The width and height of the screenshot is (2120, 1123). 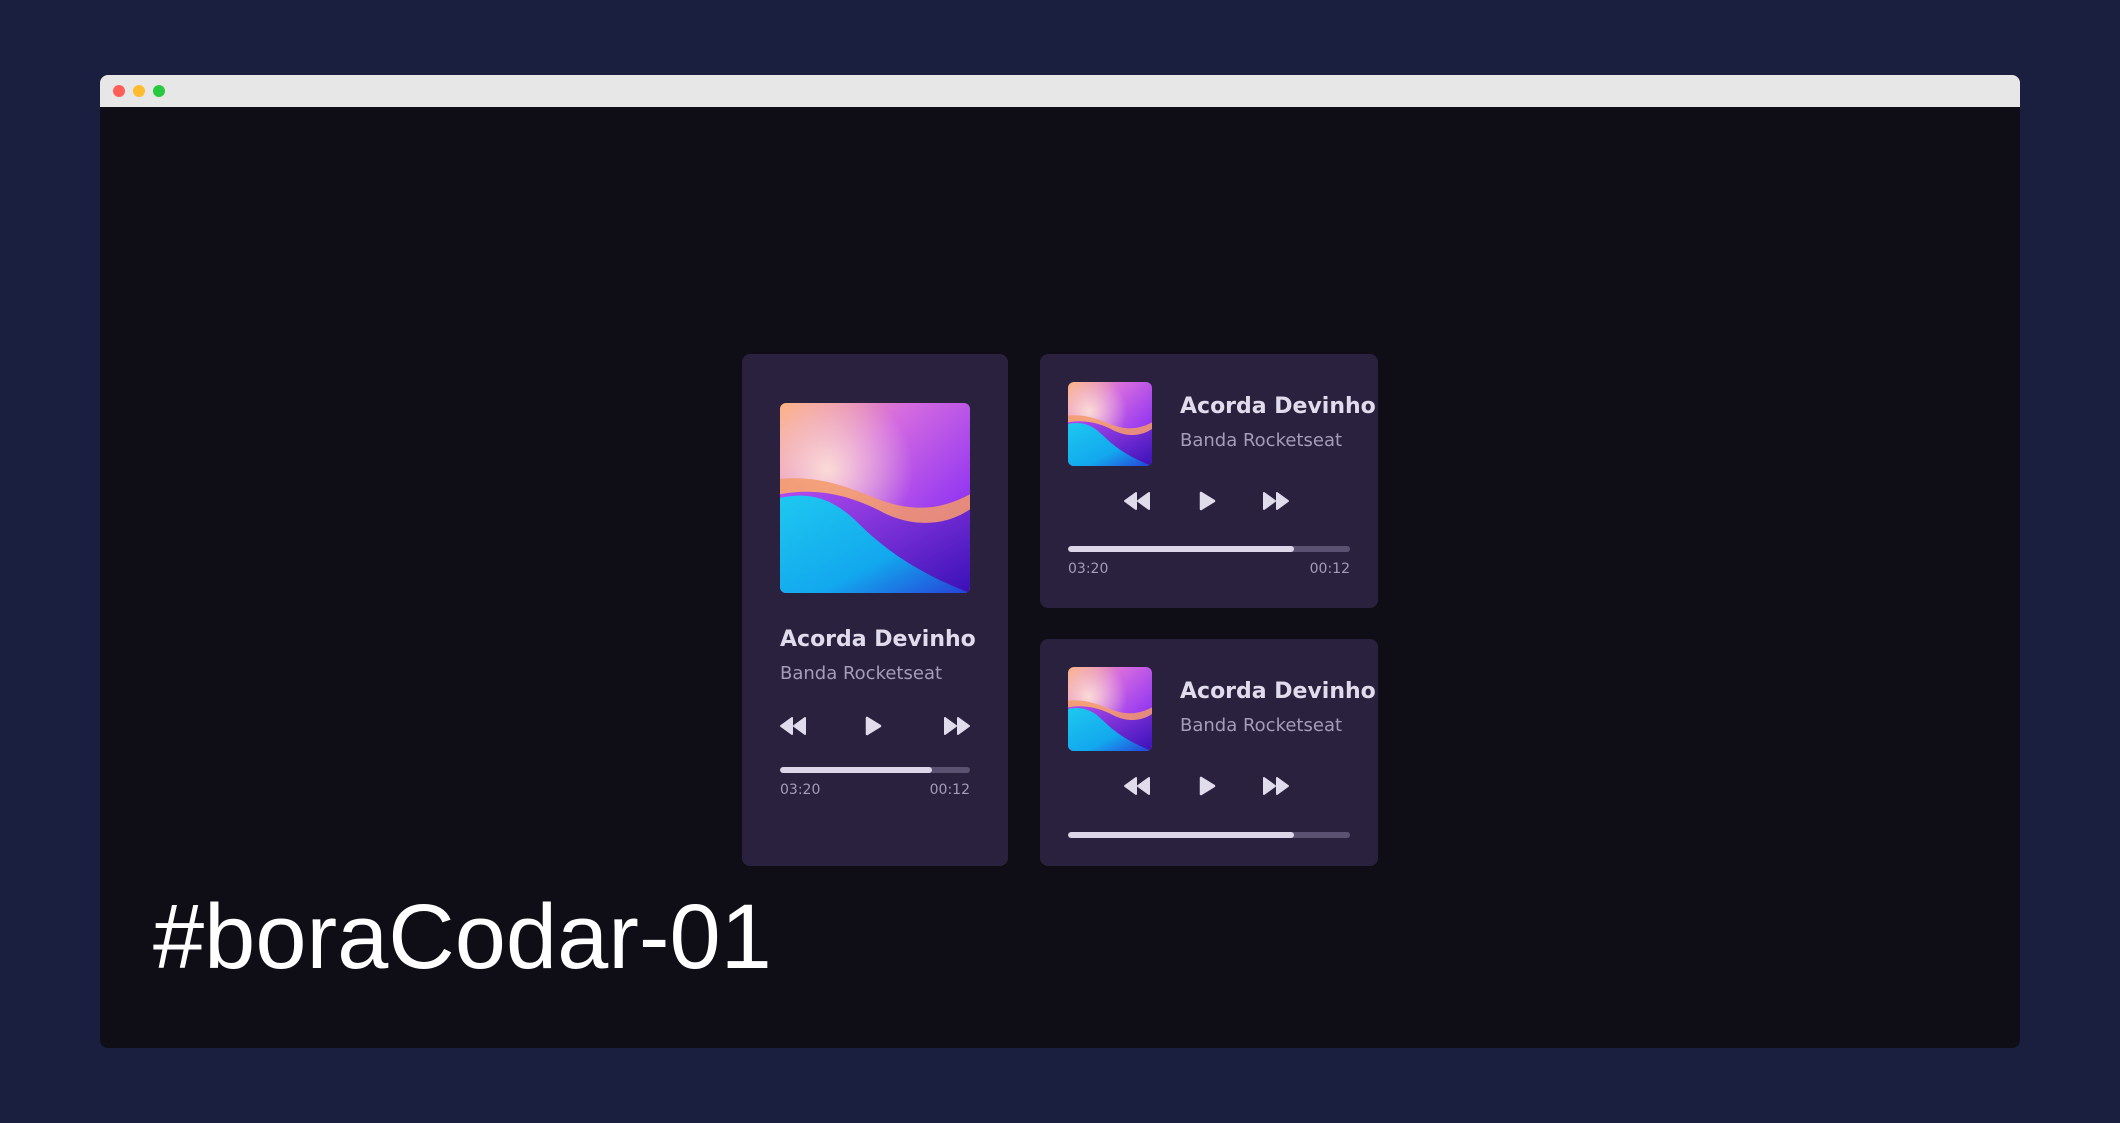 What do you see at coordinates (1209, 752) in the screenshot?
I see `music-player-card-mini: Acorda Devinho Banda Rocketseat` at bounding box center [1209, 752].